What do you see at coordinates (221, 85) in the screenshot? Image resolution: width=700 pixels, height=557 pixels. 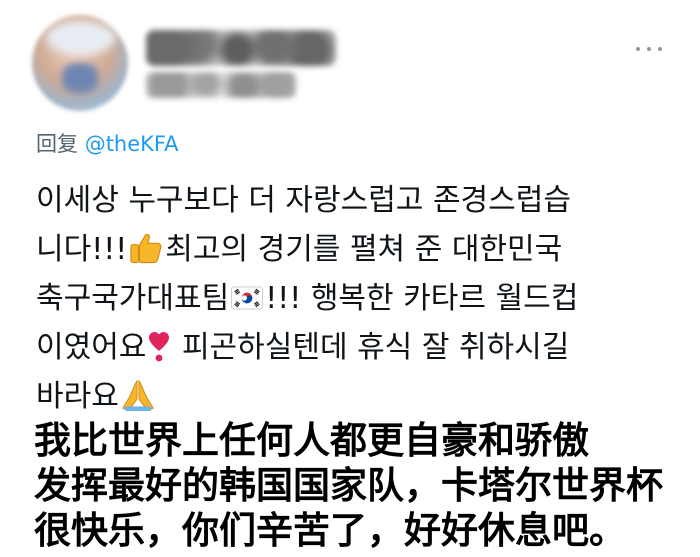 I see `author-handle-redacted` at bounding box center [221, 85].